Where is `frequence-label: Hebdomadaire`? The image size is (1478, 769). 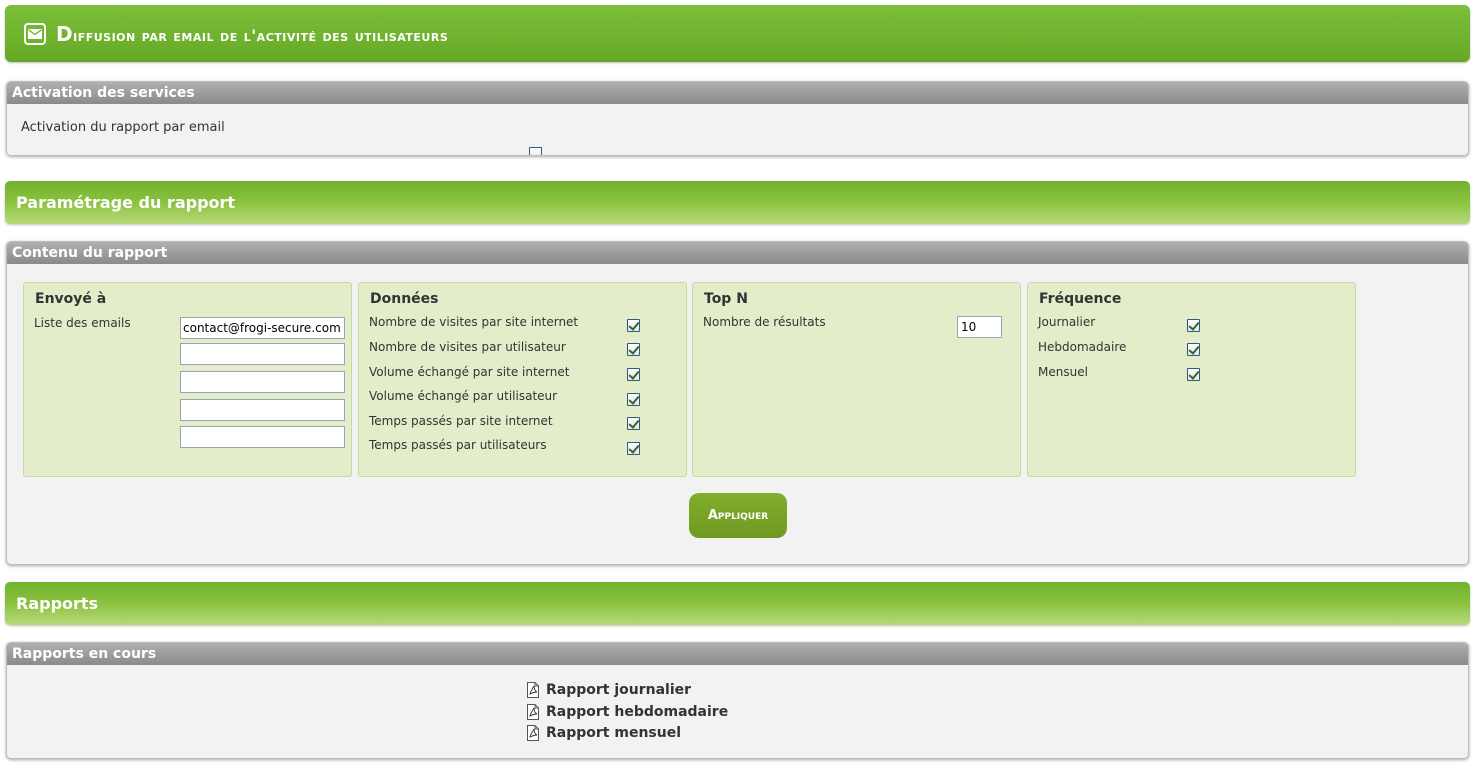
frequence-label: Hebdomadaire is located at coordinates (1082, 347).